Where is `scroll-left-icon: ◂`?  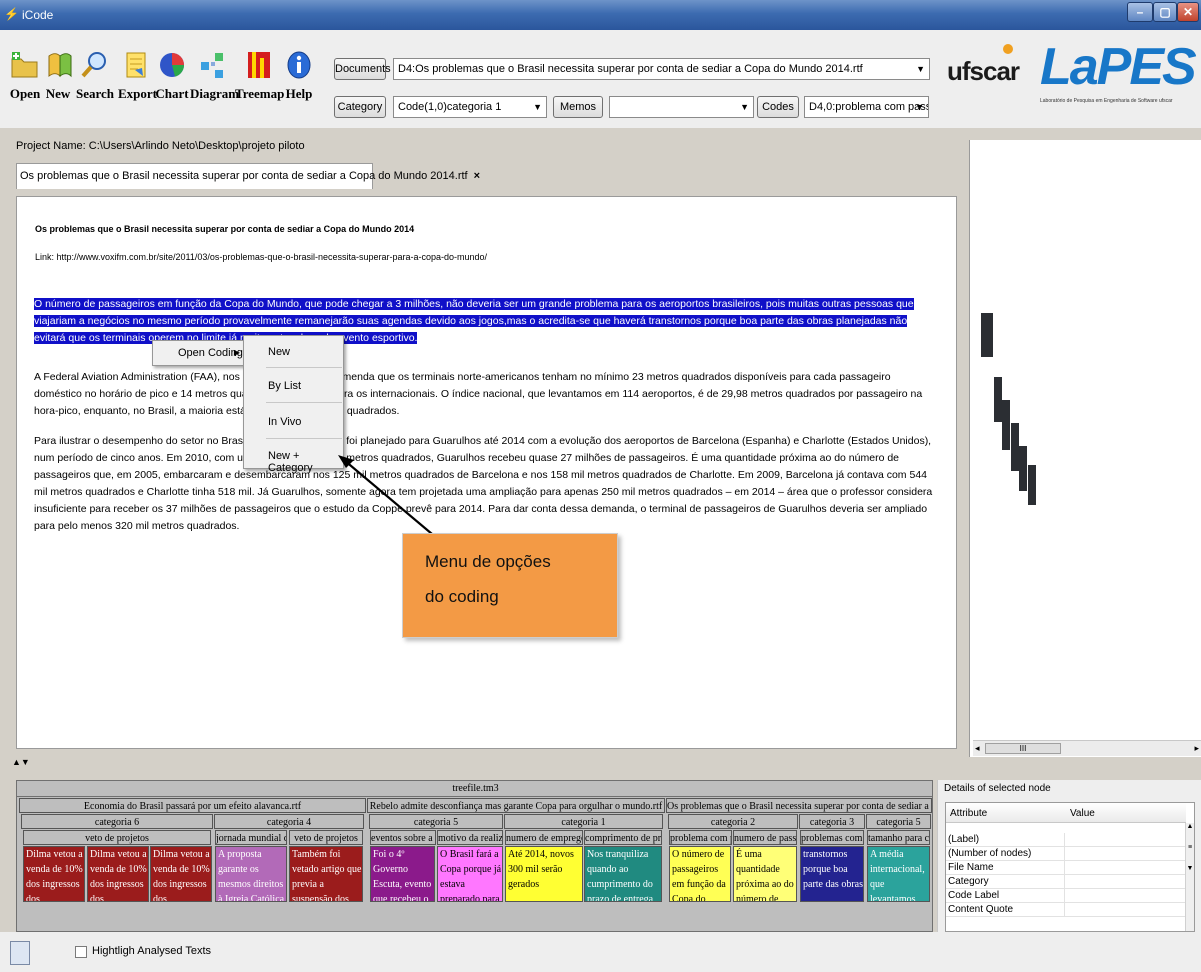 scroll-left-icon: ◂ is located at coordinates (977, 748).